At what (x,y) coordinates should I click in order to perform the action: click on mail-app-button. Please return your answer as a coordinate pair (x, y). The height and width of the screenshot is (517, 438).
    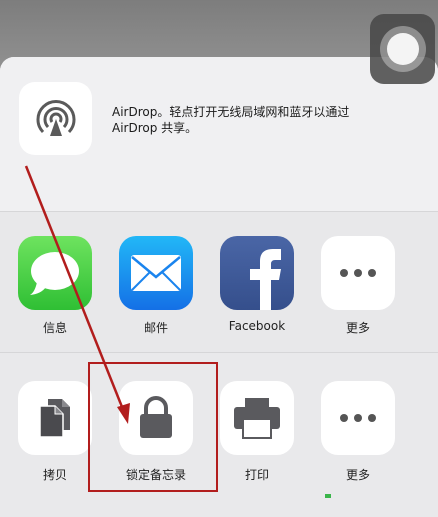
    Looking at the image, I should click on (156, 273).